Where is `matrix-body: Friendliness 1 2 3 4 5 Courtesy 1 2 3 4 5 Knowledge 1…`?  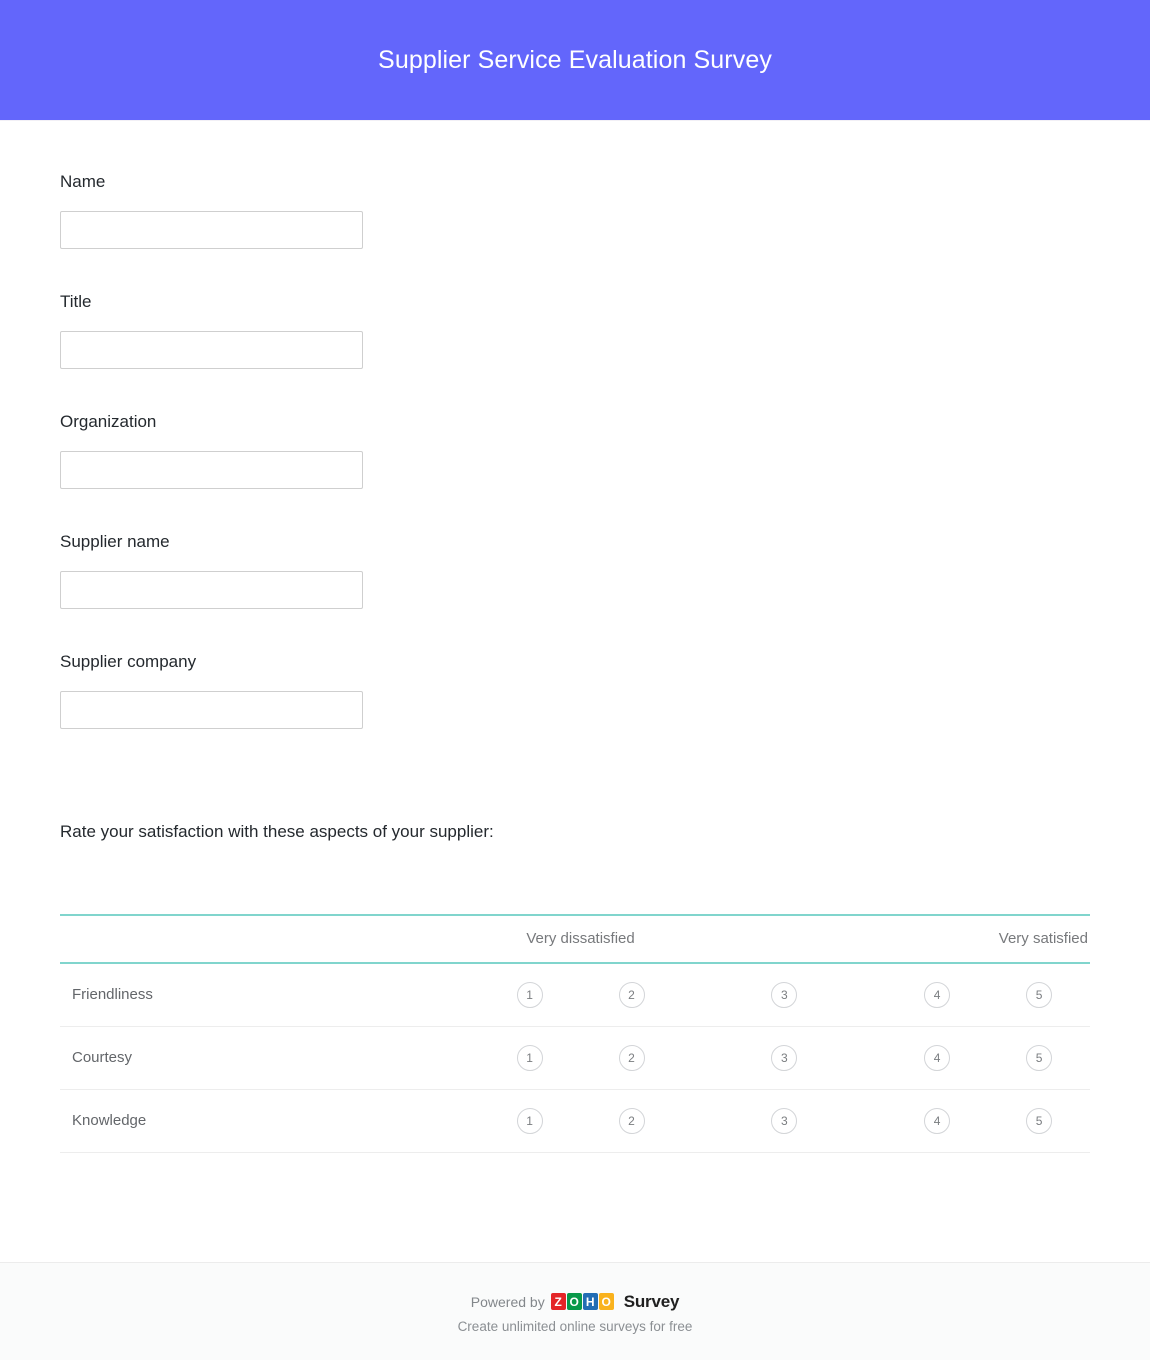 matrix-body: Friendliness 1 2 3 4 5 Courtesy 1 2 3 4 5 Knowledge 1… is located at coordinates (575, 1057).